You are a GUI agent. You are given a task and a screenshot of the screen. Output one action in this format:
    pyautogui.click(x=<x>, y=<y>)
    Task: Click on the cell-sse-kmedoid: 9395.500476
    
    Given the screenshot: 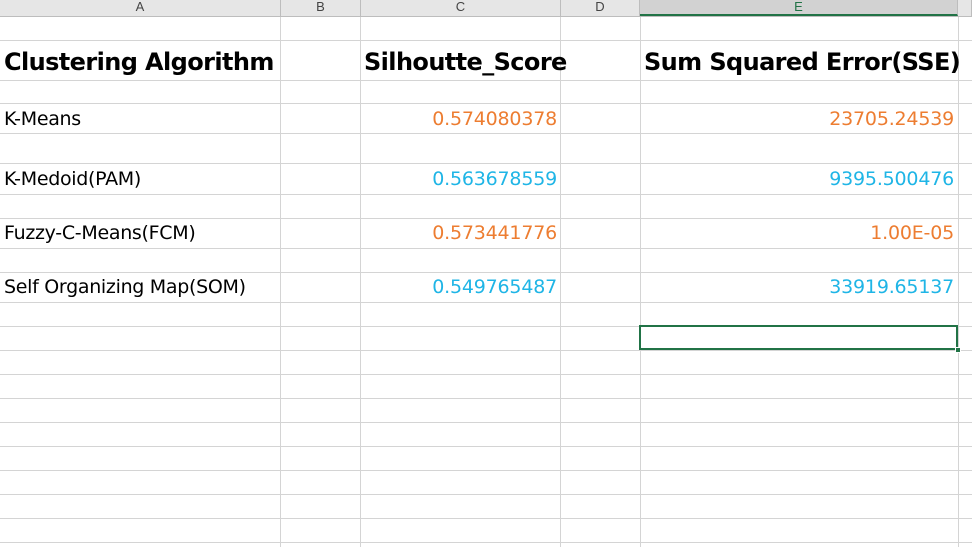 What is the action you would take?
    pyautogui.click(x=799, y=179)
    